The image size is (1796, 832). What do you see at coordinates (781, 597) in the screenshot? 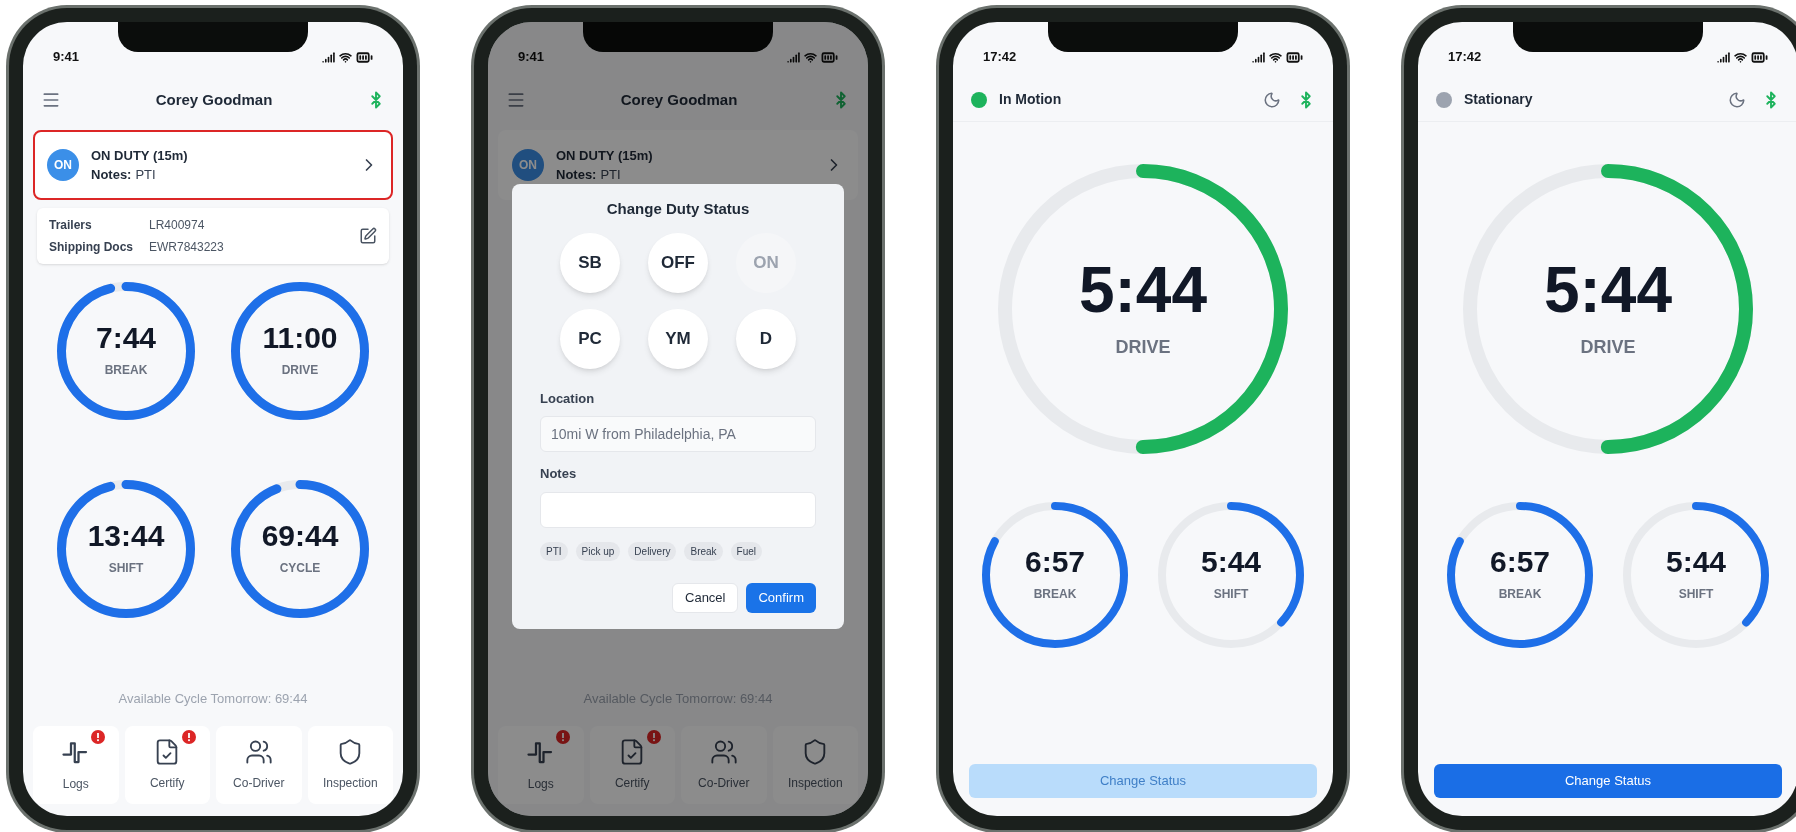
I see `confirm-button: Confirm` at bounding box center [781, 597].